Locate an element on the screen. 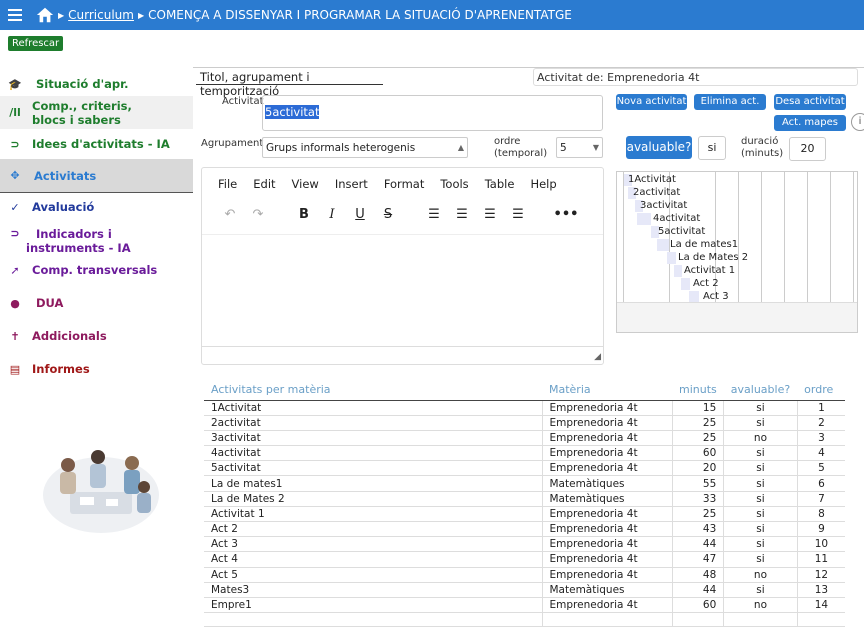  sidebar-item-idees: ⊃ Idees d'activitats - IA is located at coordinates (96, 144).